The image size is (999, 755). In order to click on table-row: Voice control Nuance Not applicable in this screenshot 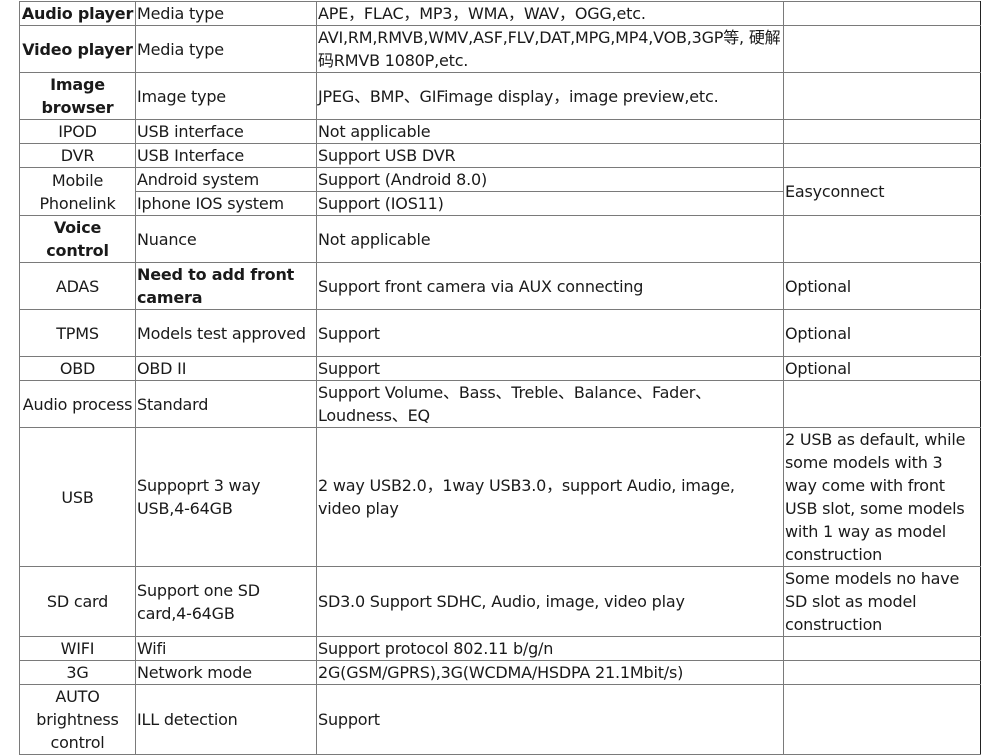, I will do `click(500, 239)`.